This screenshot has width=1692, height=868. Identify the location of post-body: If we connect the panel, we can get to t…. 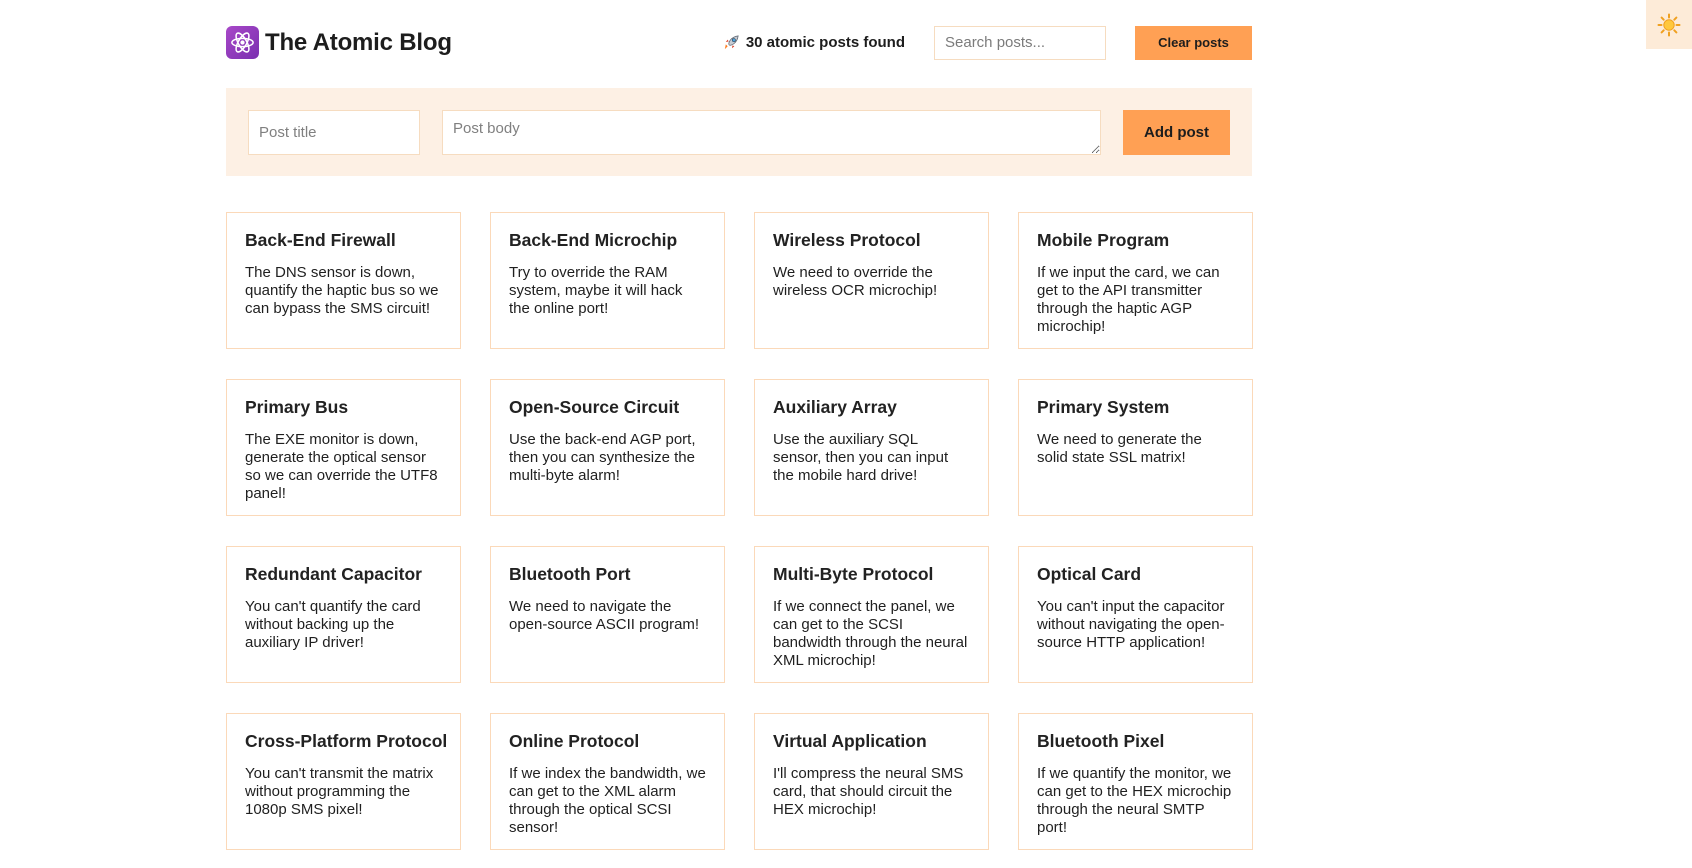
(870, 633).